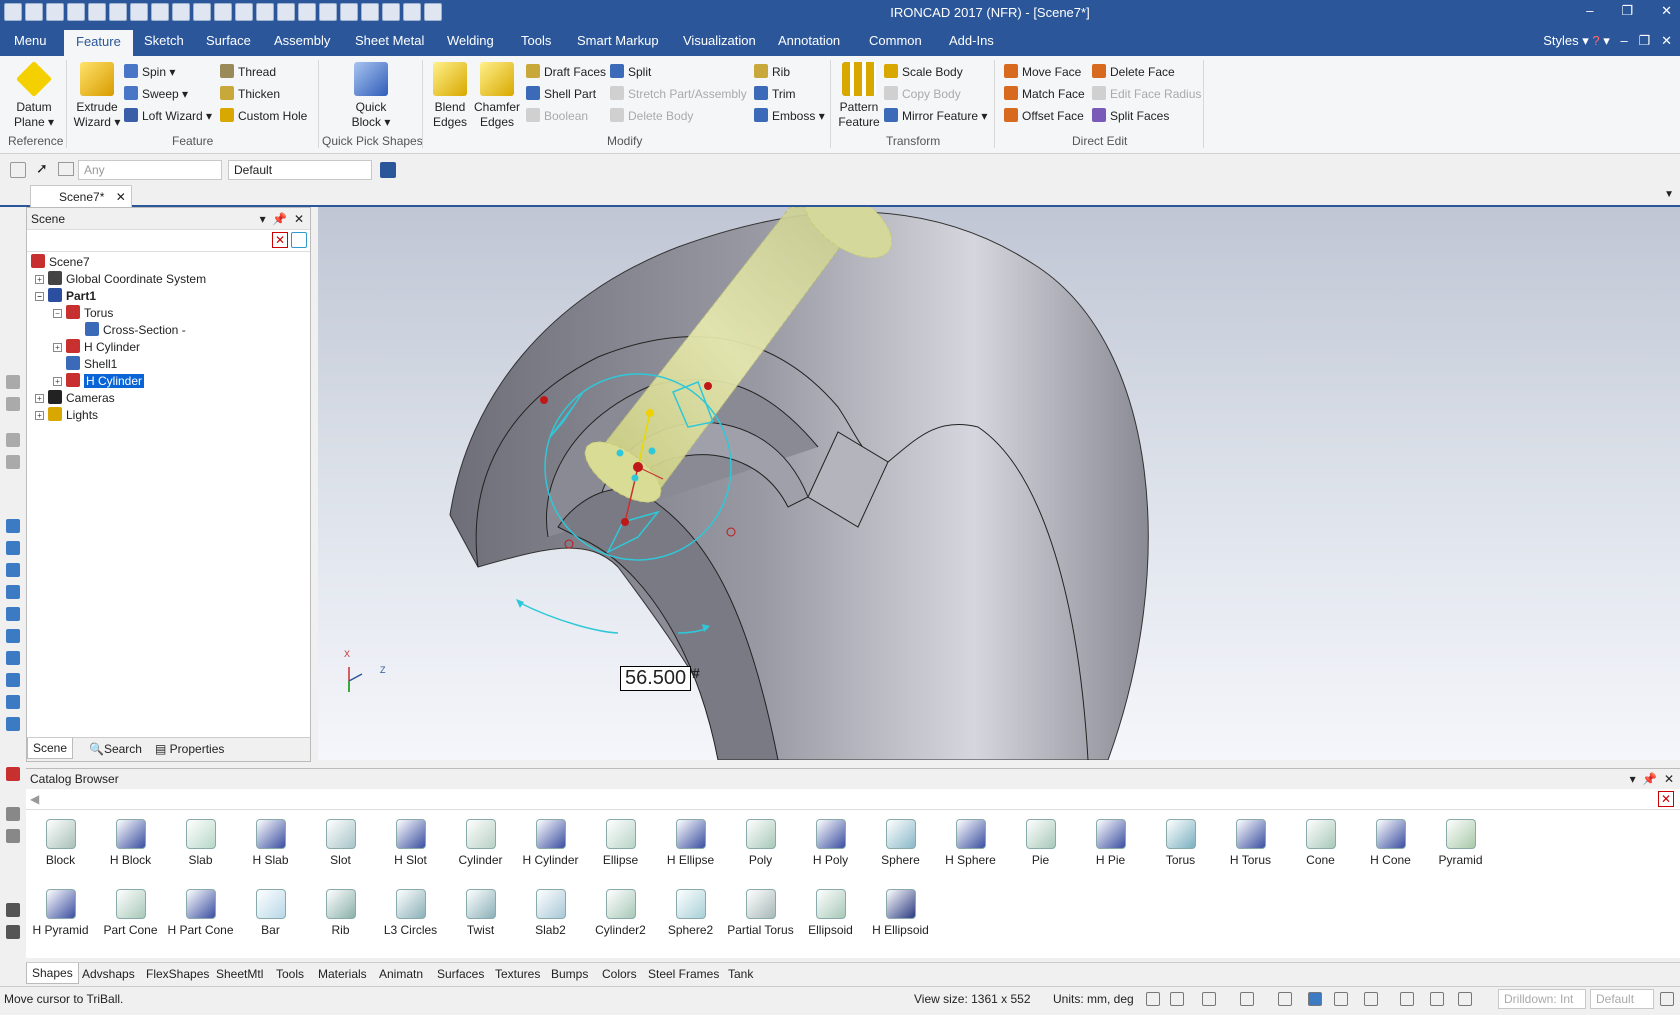 The image size is (1680, 1015). Describe the element at coordinates (389, 40) in the screenshot. I see `tab-sheet-metal: Sheet Metal` at that location.